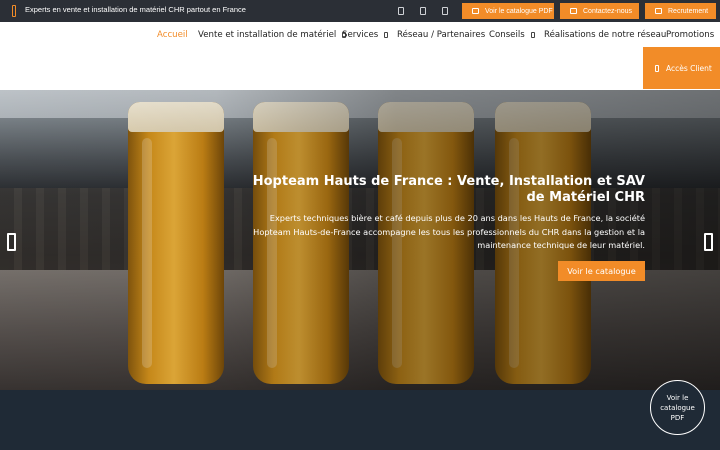 The image size is (720, 450). Describe the element at coordinates (601, 271) in the screenshot. I see `view-catalogue-button: Voir le catalogue` at that location.